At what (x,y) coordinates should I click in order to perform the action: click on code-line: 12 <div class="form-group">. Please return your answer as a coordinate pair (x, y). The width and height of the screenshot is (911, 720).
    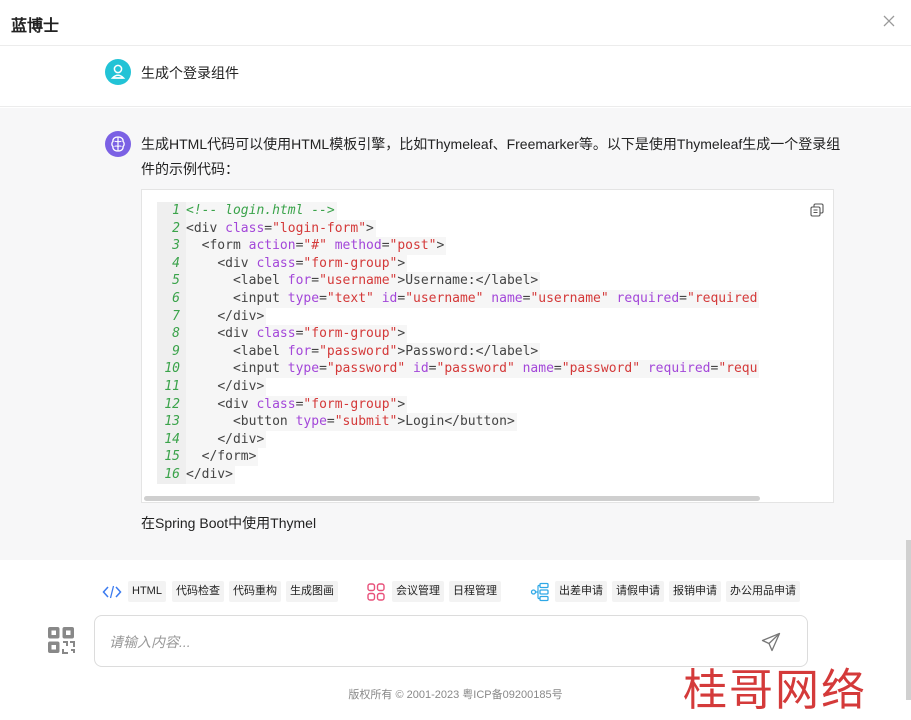
    Looking at the image, I should click on (495, 404).